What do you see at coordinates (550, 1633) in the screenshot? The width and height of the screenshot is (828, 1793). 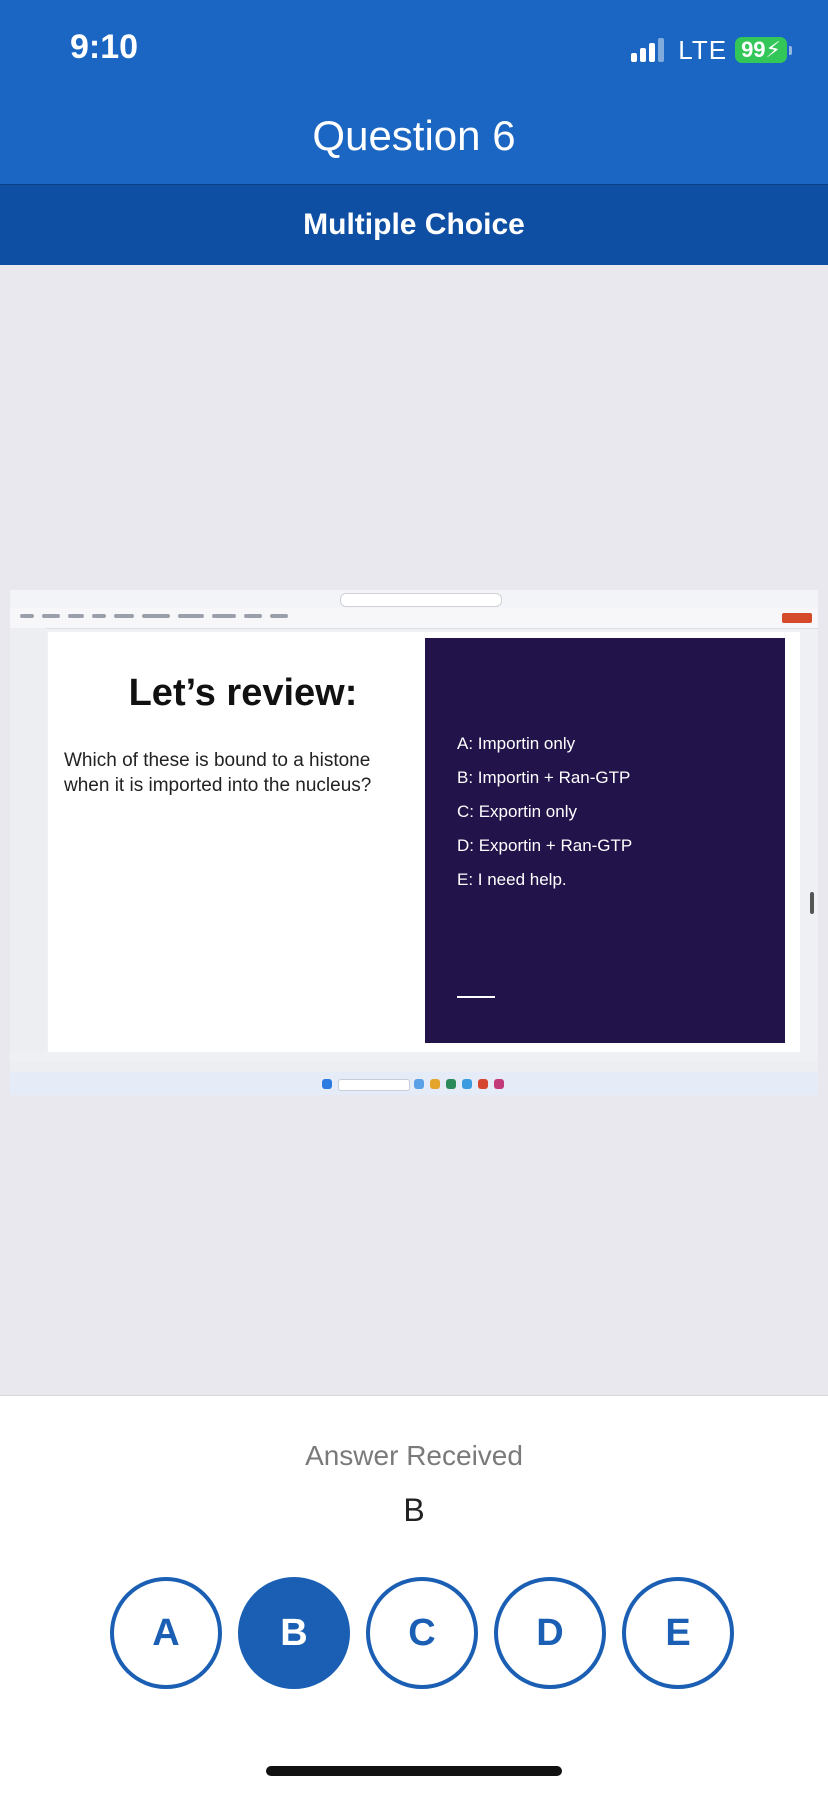 I see `choice-d-button: D` at bounding box center [550, 1633].